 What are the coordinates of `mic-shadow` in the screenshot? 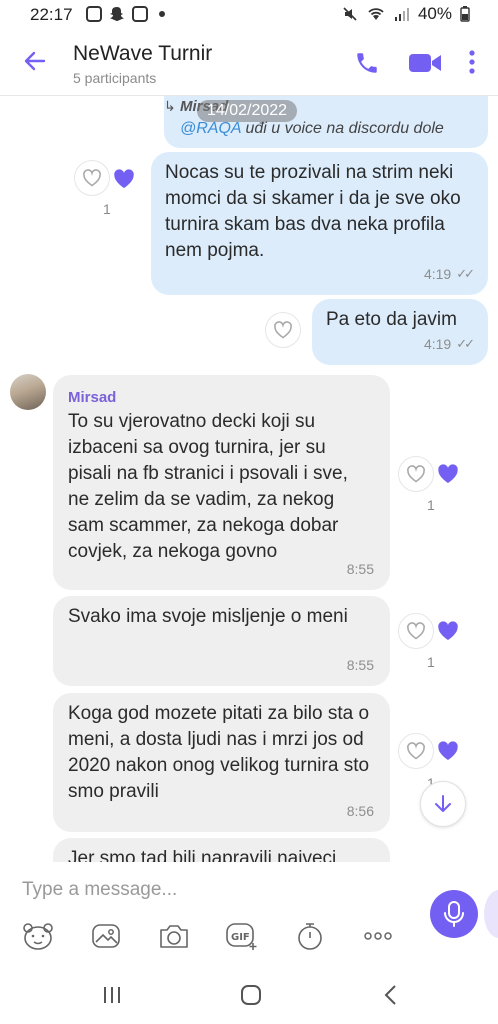 It's located at (491, 914).